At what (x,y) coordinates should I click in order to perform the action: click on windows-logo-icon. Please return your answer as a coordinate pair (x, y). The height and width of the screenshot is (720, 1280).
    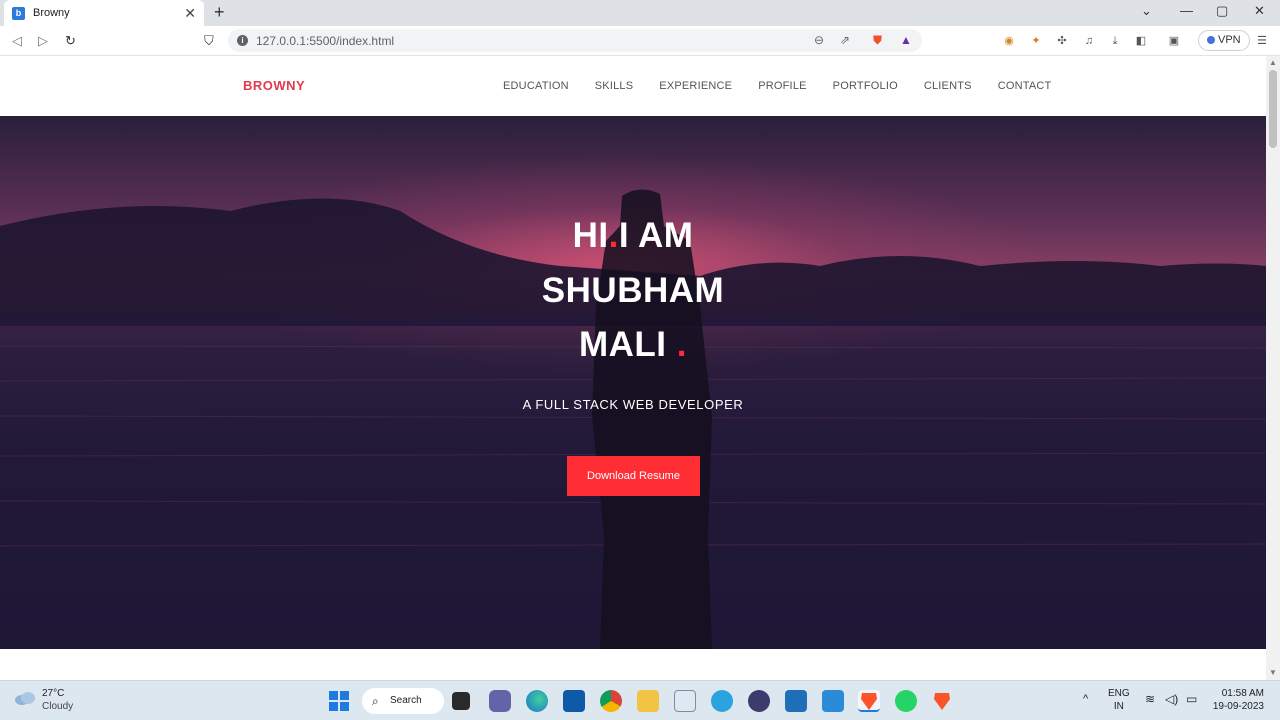
    Looking at the image, I should click on (339, 701).